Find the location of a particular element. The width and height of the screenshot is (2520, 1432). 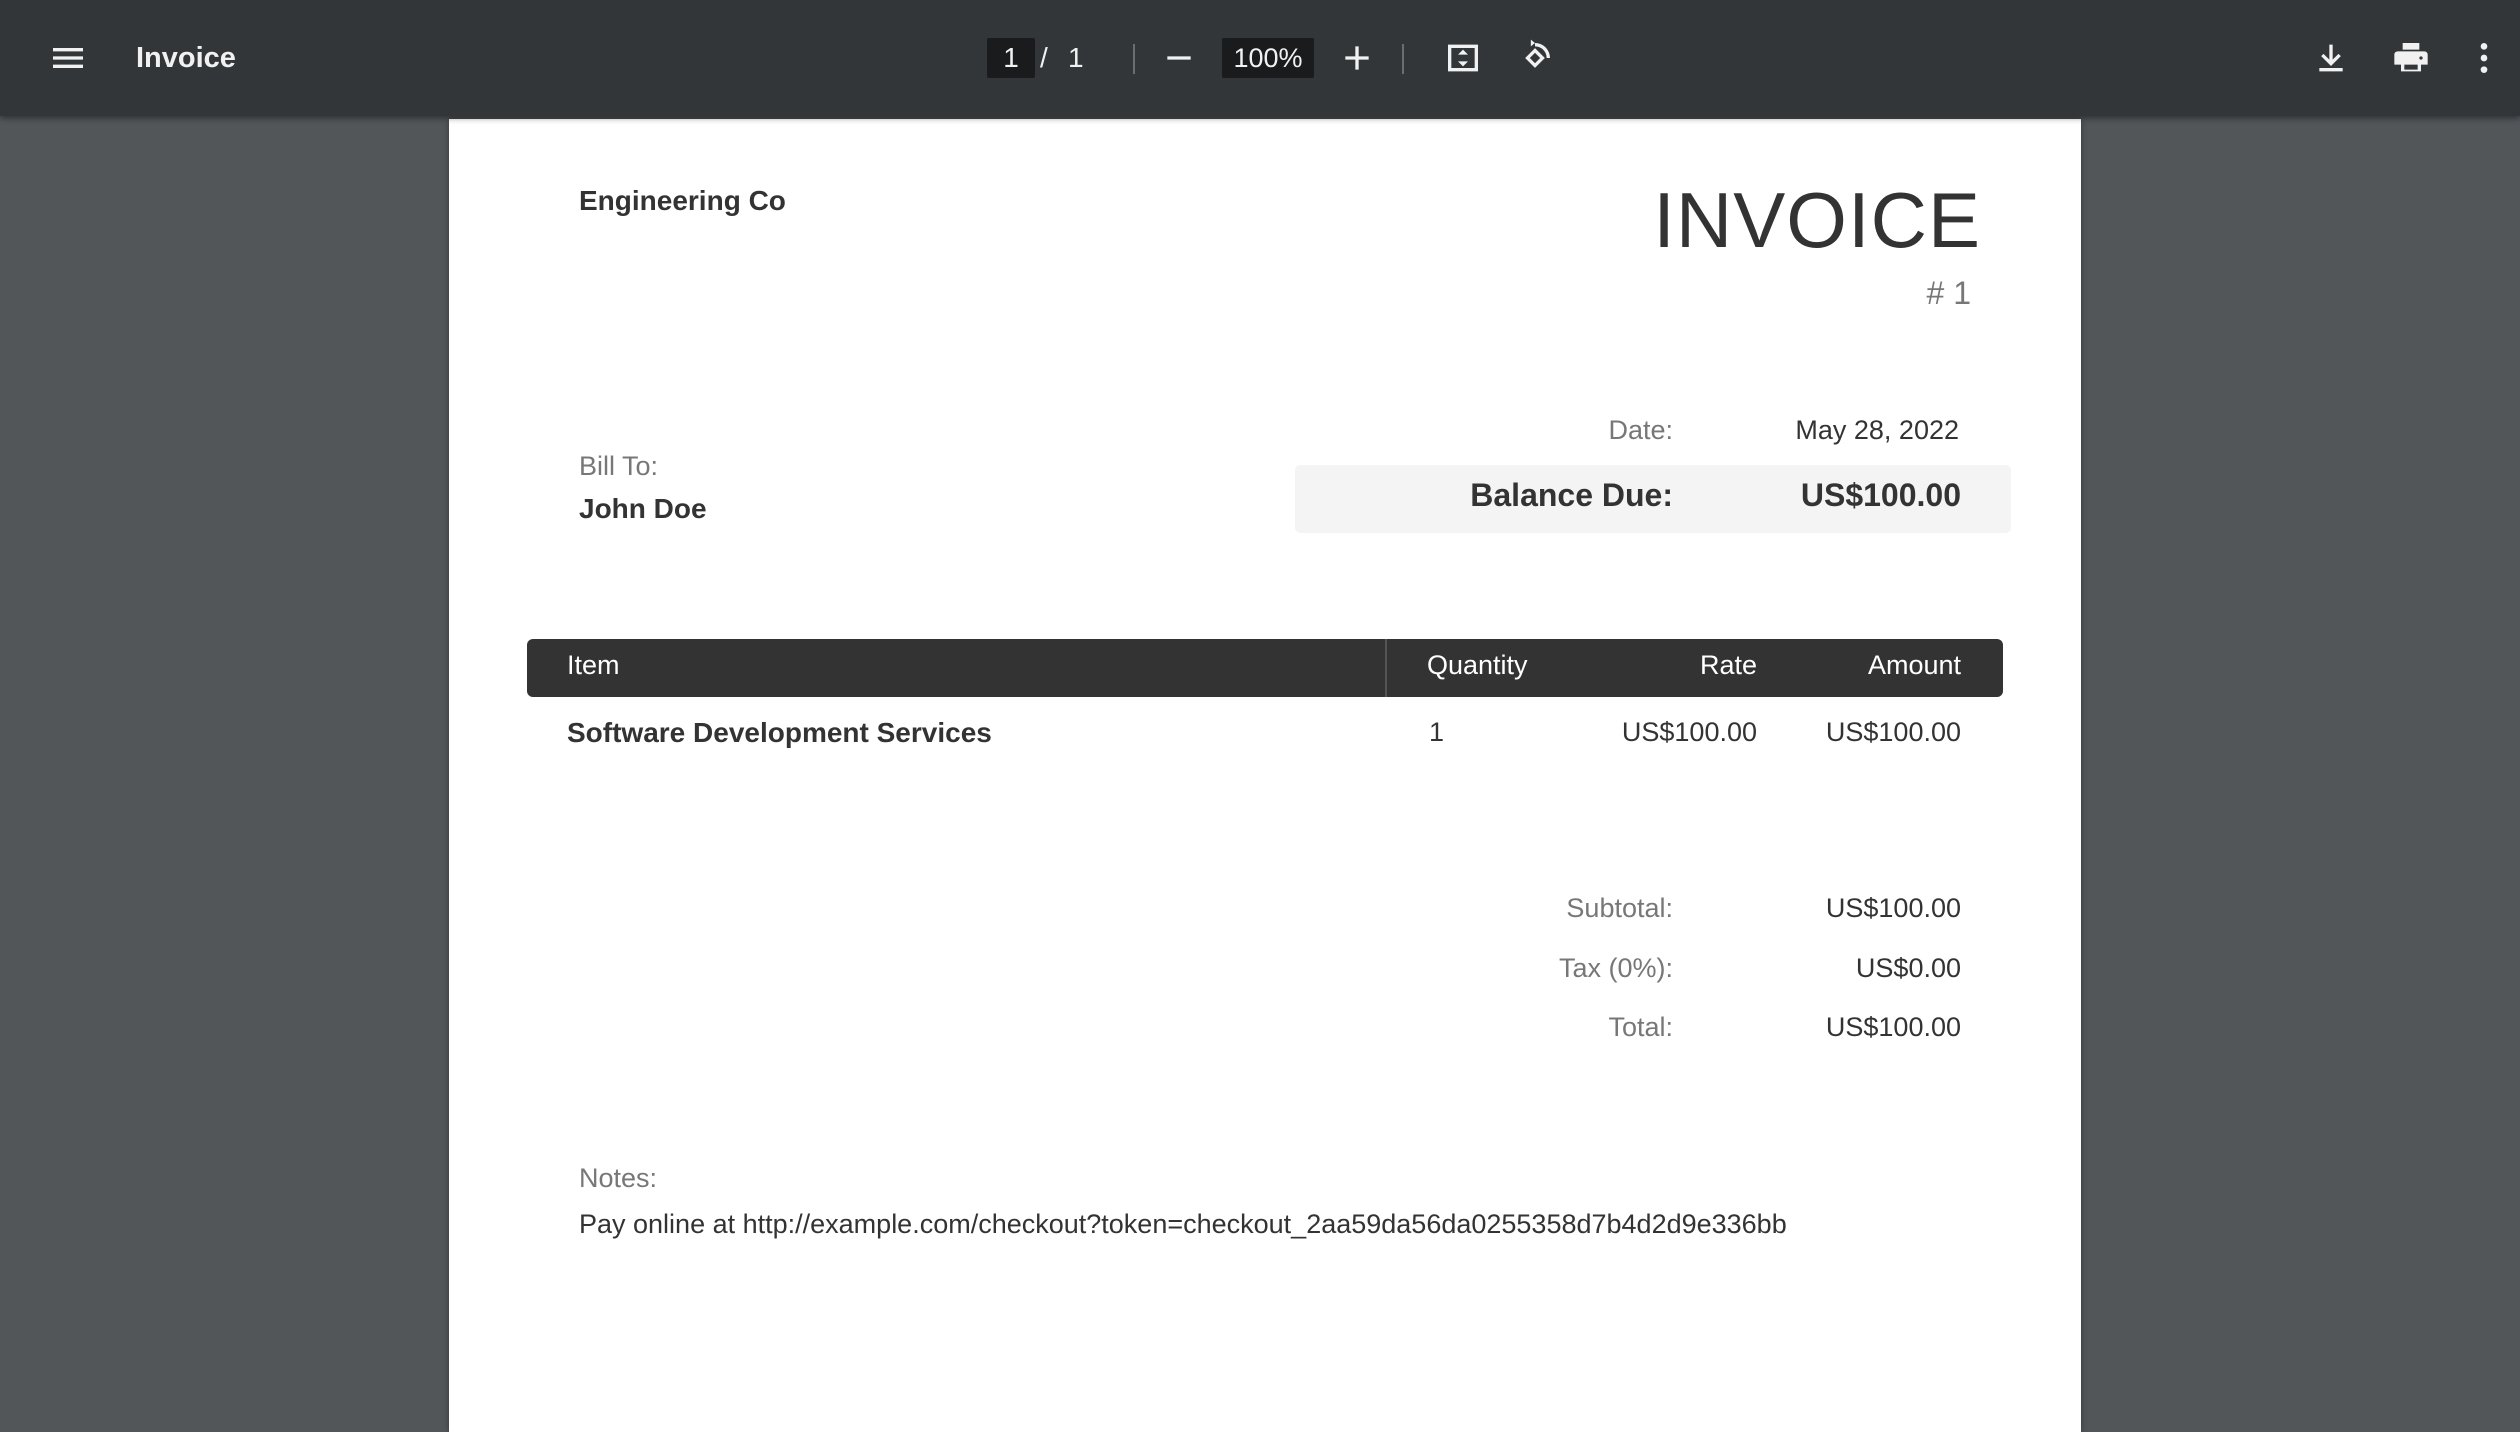

more-vert-icon is located at coordinates (2484, 58).